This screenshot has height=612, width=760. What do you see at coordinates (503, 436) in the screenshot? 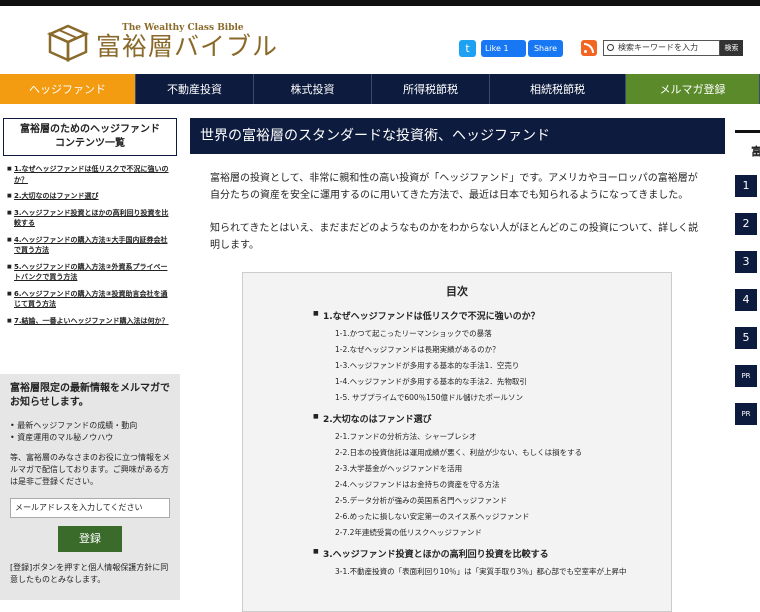
I see `toc-subsection: 2-1.ファンドの分析方法、シャープレシオ` at bounding box center [503, 436].